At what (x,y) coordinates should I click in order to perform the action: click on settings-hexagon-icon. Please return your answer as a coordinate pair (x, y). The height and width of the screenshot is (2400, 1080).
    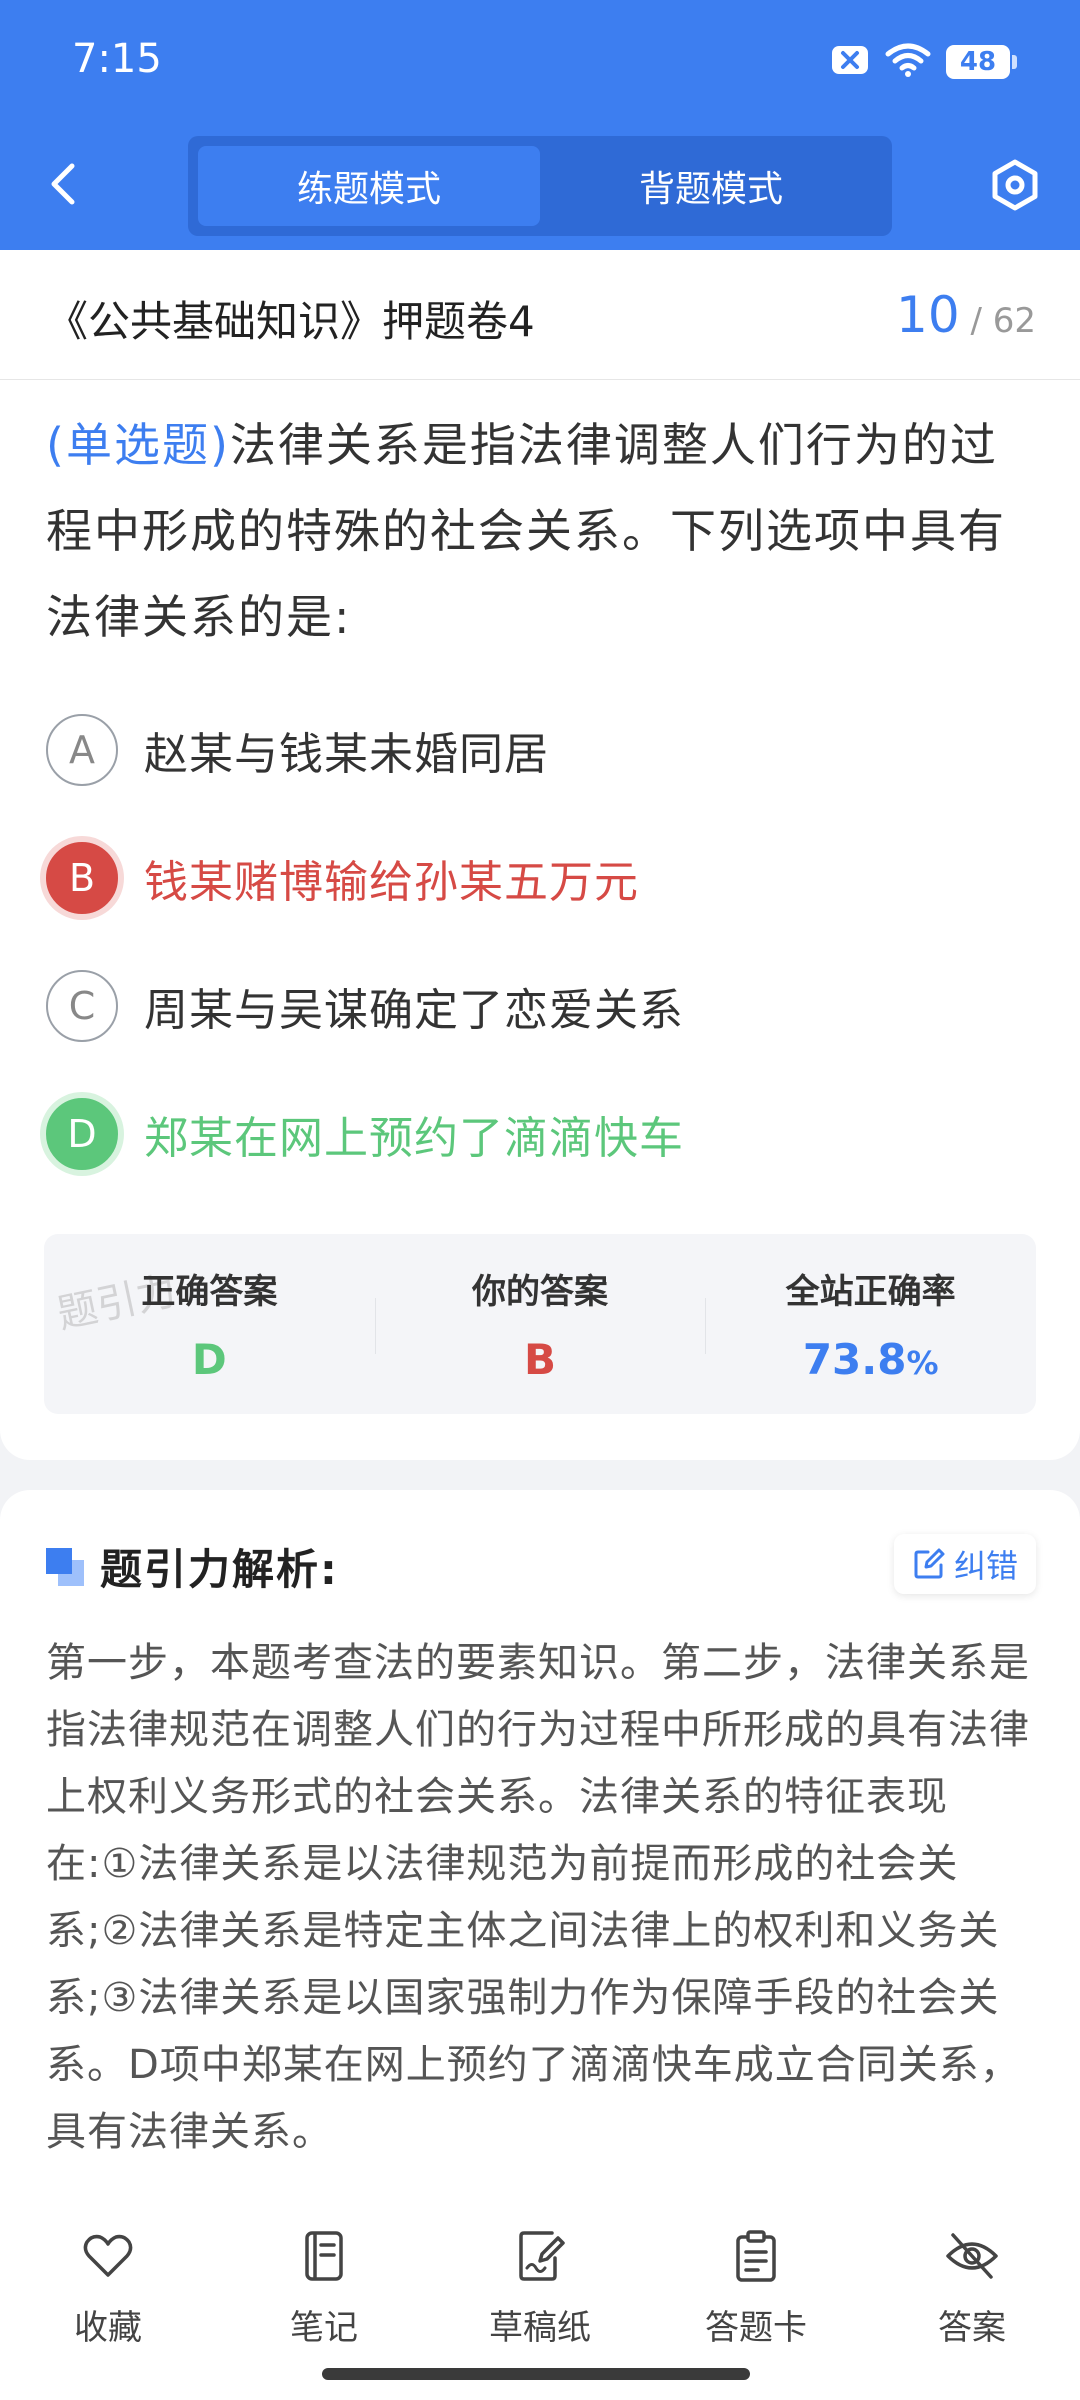
    Looking at the image, I should click on (1015, 185).